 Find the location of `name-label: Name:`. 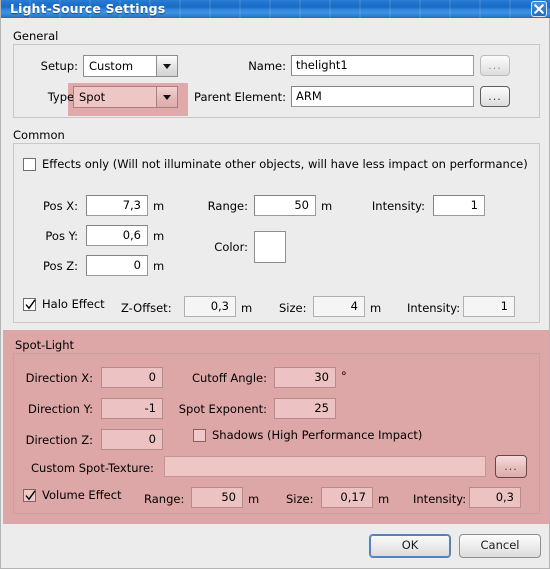

name-label: Name: is located at coordinates (267, 66).